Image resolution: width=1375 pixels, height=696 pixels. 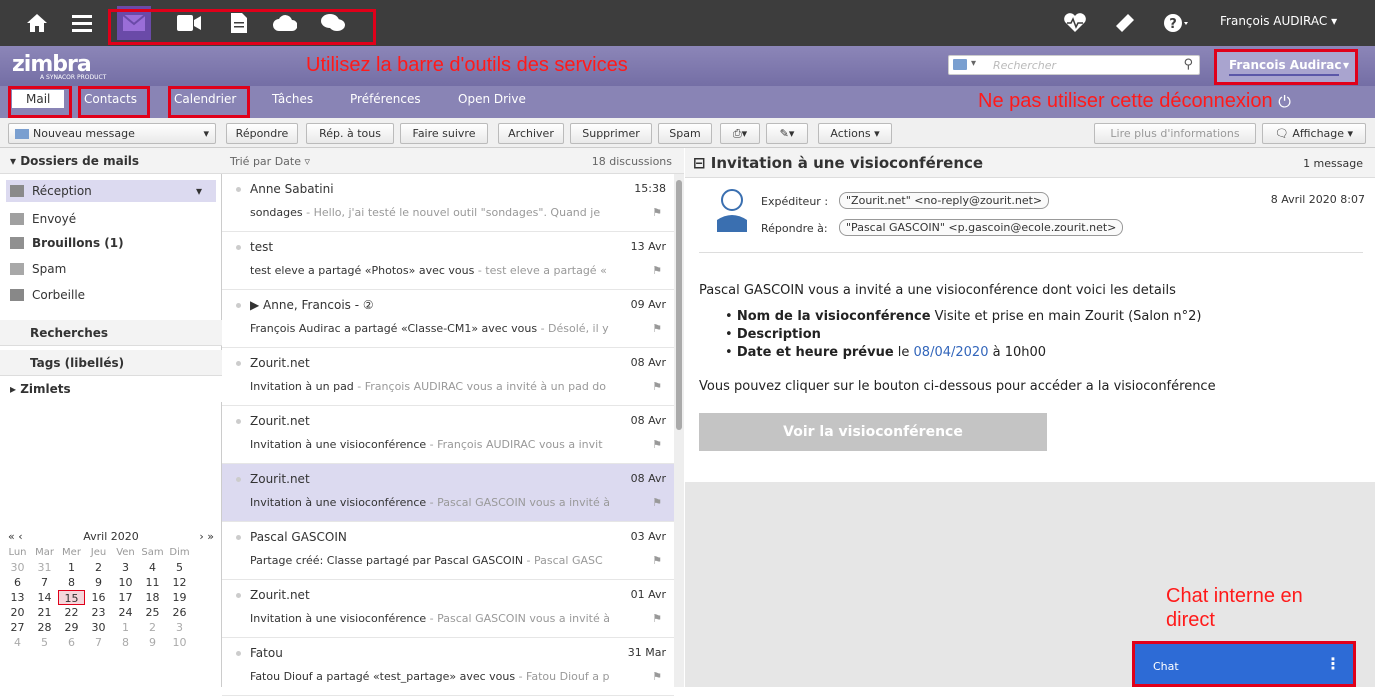 What do you see at coordinates (71, 597) in the screenshot?
I see `calendar-day: 15` at bounding box center [71, 597].